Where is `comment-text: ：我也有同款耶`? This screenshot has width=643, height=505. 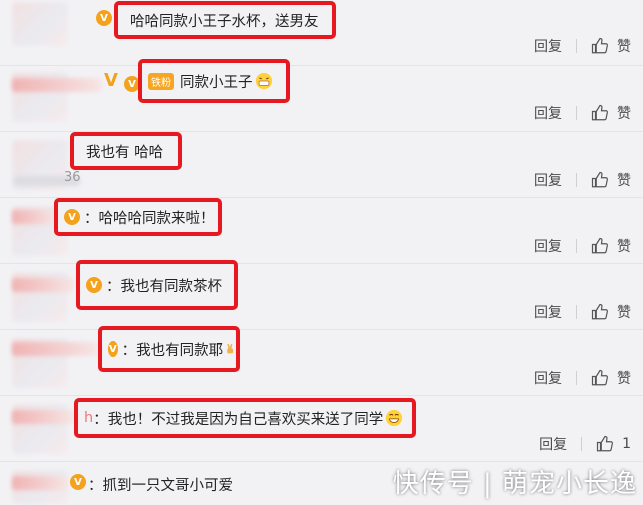
comment-text: ：我也有同款耶 is located at coordinates (172, 350).